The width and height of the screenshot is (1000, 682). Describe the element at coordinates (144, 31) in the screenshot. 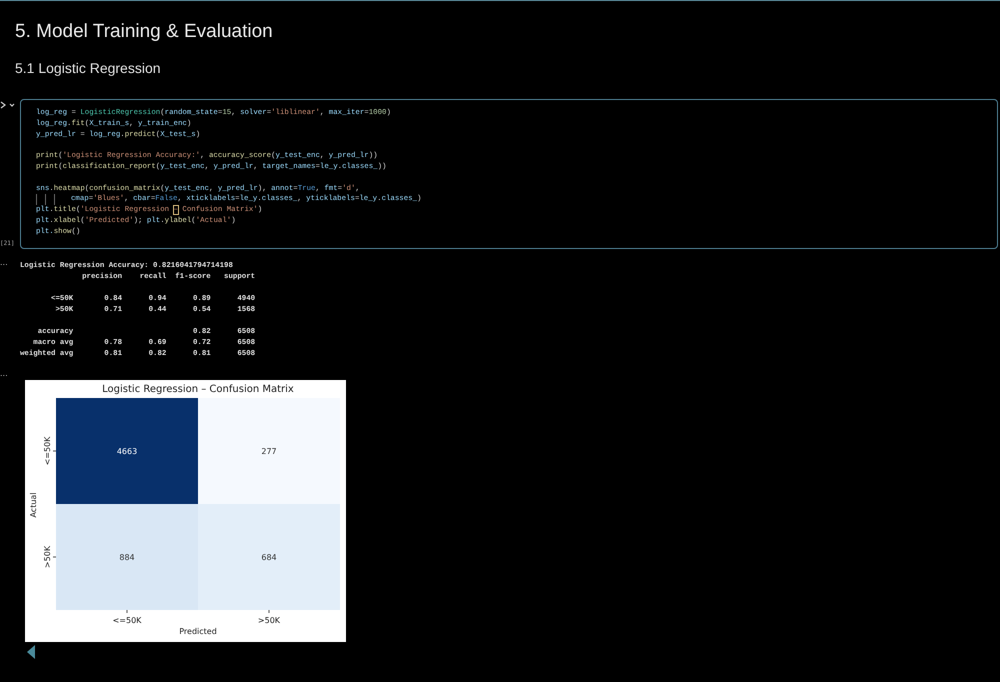

I see `section-heading: 5. Model Training & Evaluation` at that location.